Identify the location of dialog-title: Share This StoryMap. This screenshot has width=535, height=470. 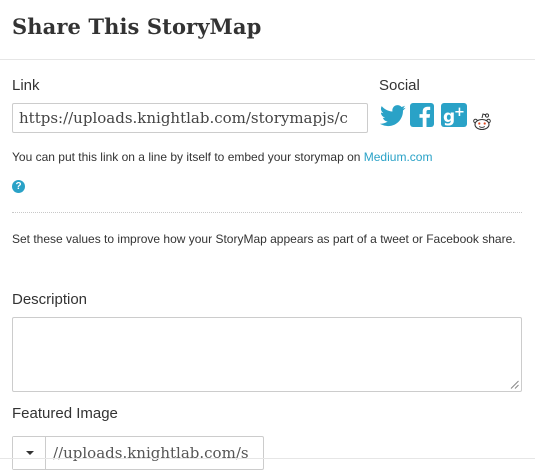
(137, 26).